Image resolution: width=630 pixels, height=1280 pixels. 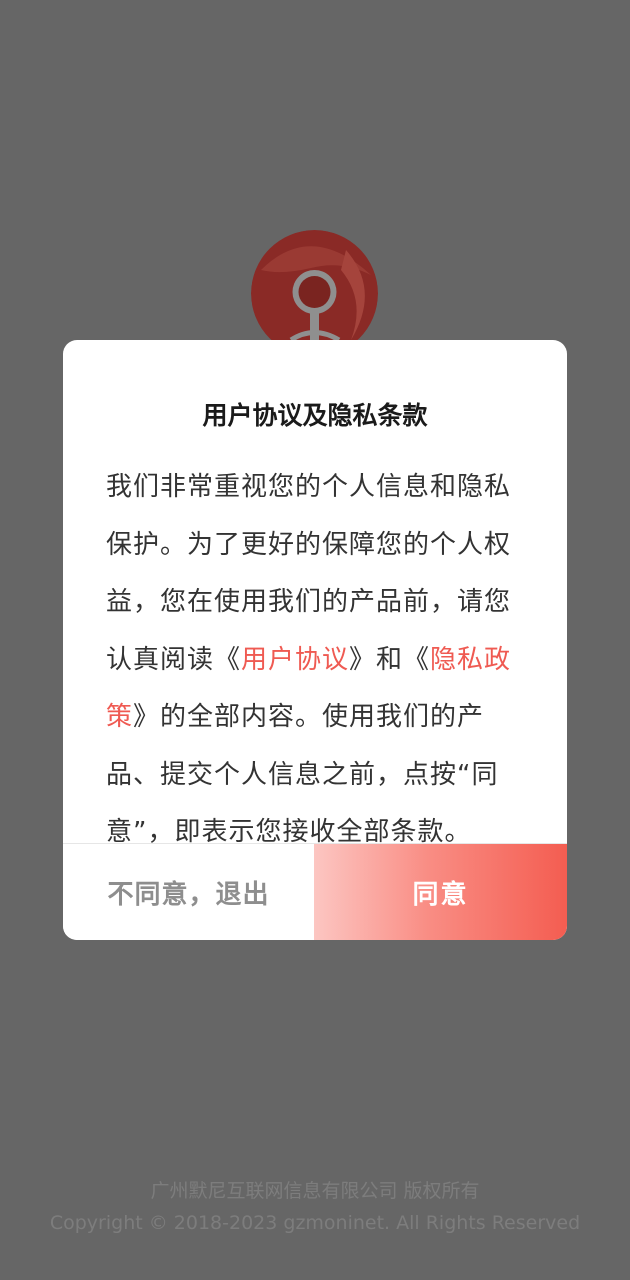 What do you see at coordinates (440, 892) in the screenshot?
I see `agree-button: 同意` at bounding box center [440, 892].